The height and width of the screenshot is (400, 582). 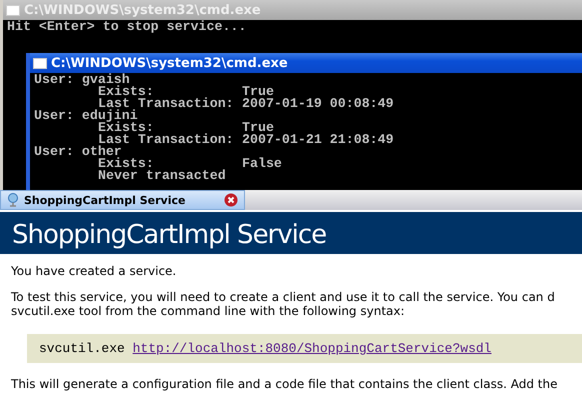 What do you see at coordinates (231, 200) in the screenshot?
I see `close-icon` at bounding box center [231, 200].